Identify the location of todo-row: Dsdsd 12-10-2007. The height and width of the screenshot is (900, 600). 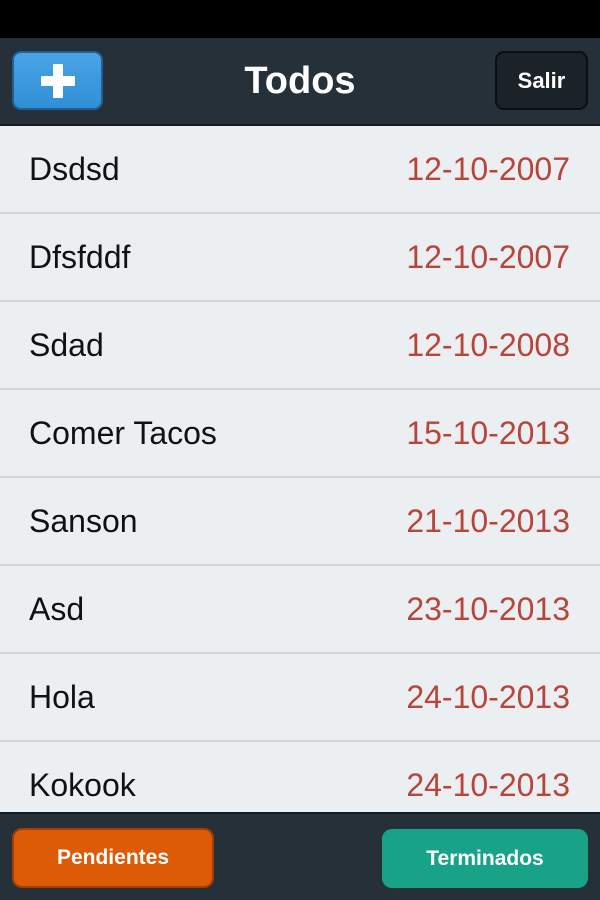
(300, 170).